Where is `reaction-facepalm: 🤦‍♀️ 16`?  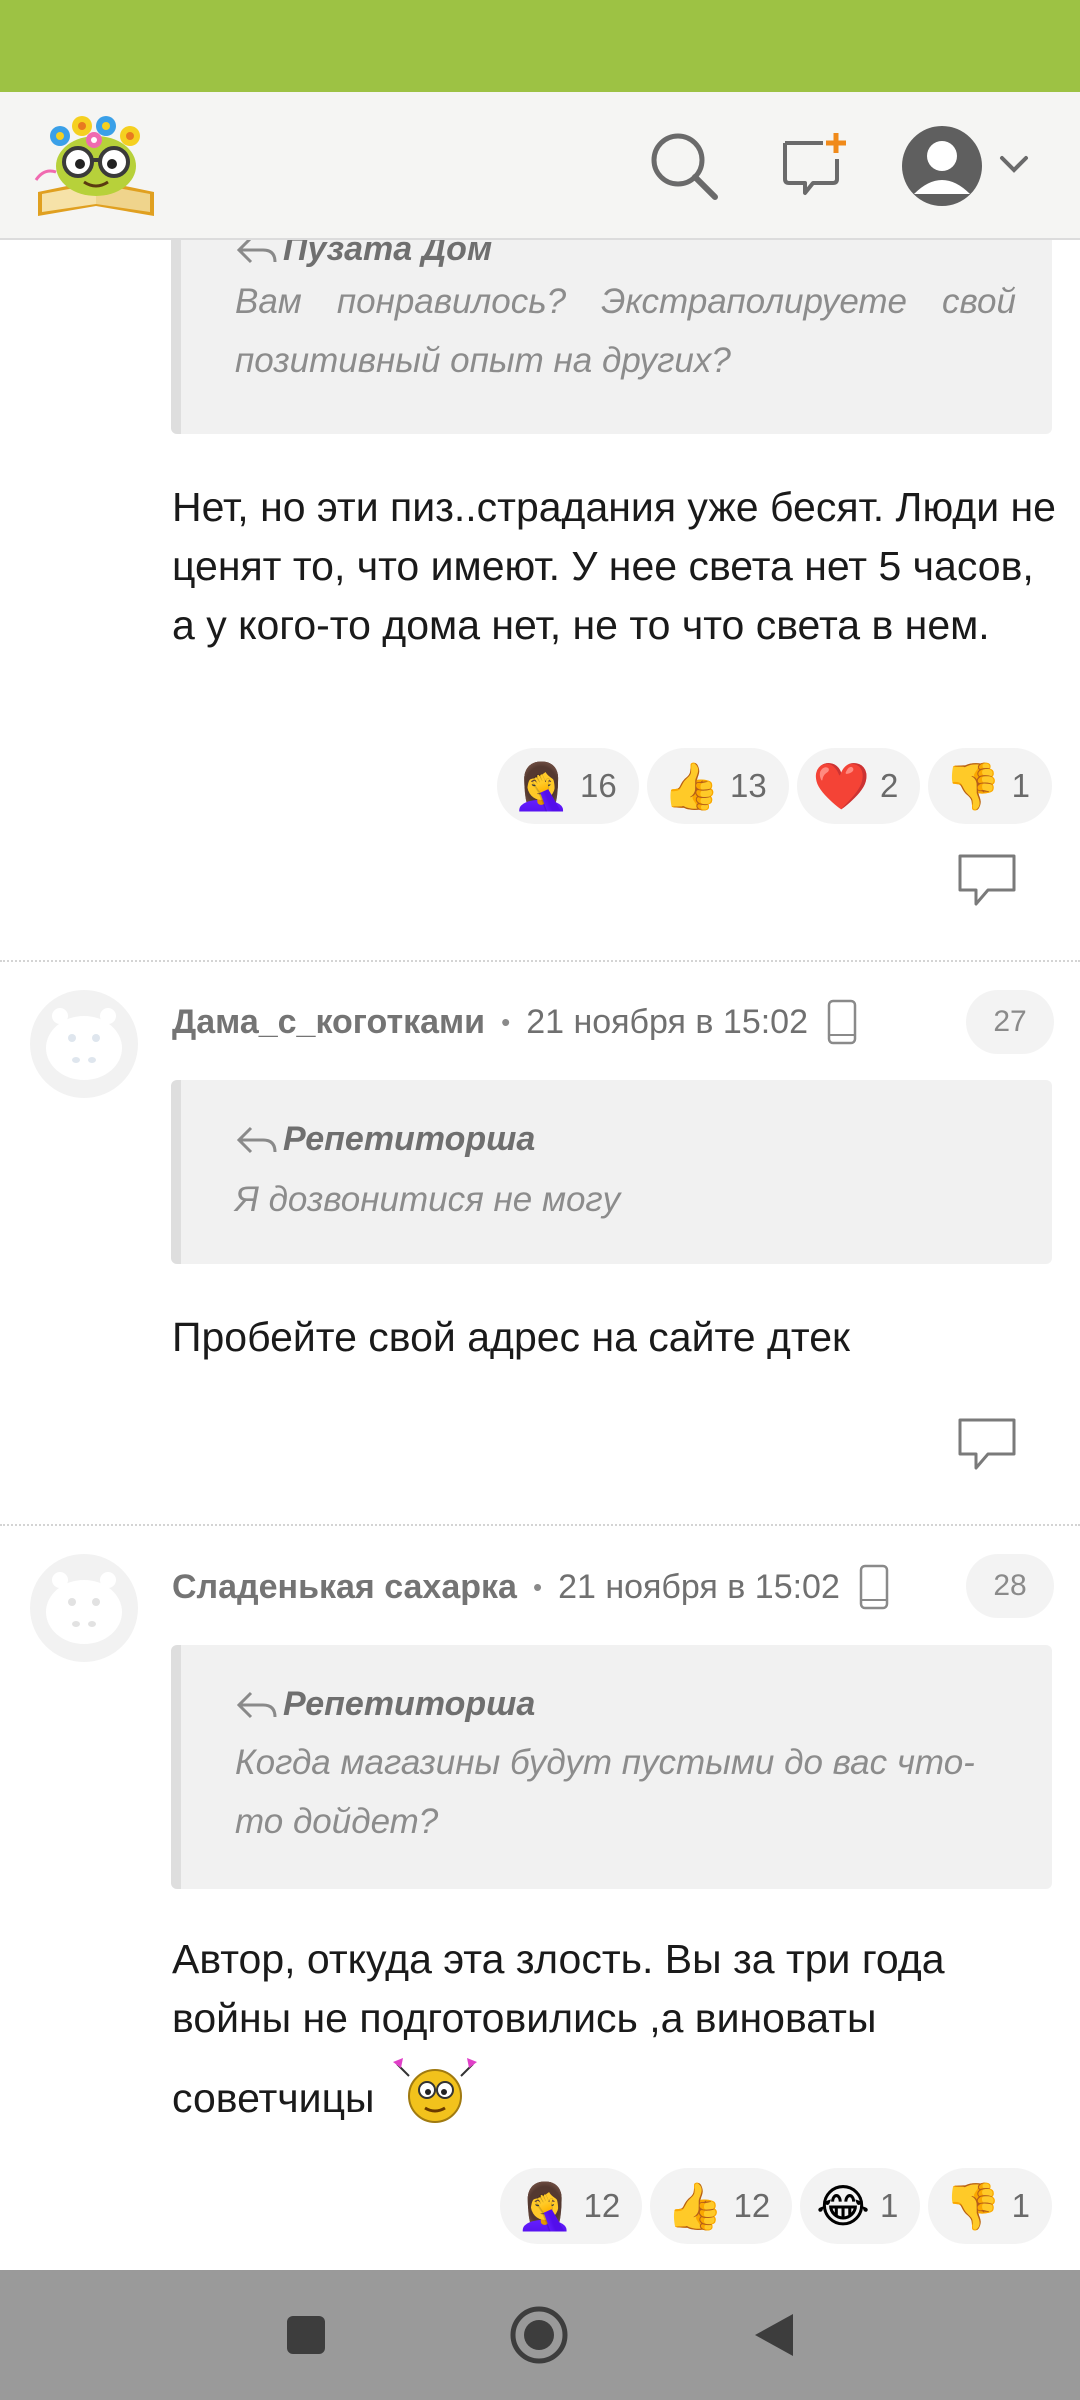 reaction-facepalm: 🤦‍♀️ 16 is located at coordinates (567, 786).